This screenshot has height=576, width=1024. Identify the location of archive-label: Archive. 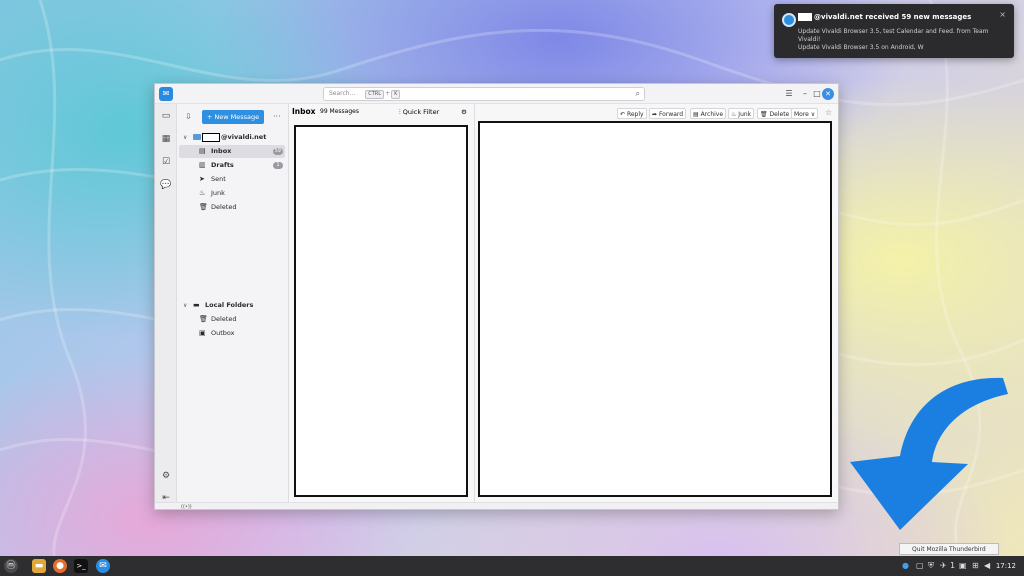
(712, 114).